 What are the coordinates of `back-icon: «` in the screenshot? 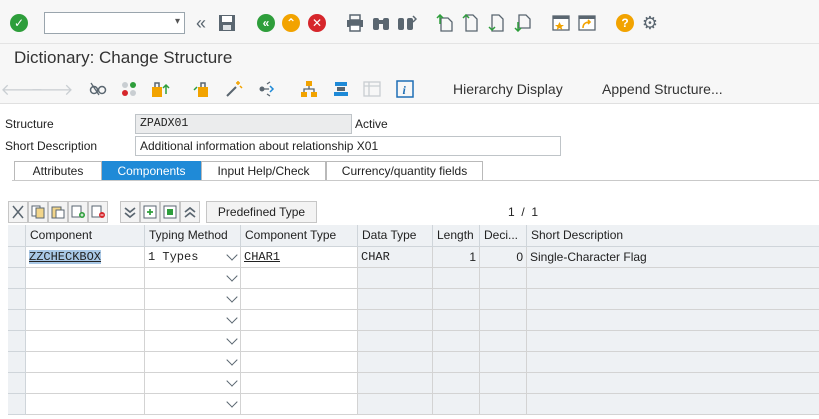 It's located at (266, 23).